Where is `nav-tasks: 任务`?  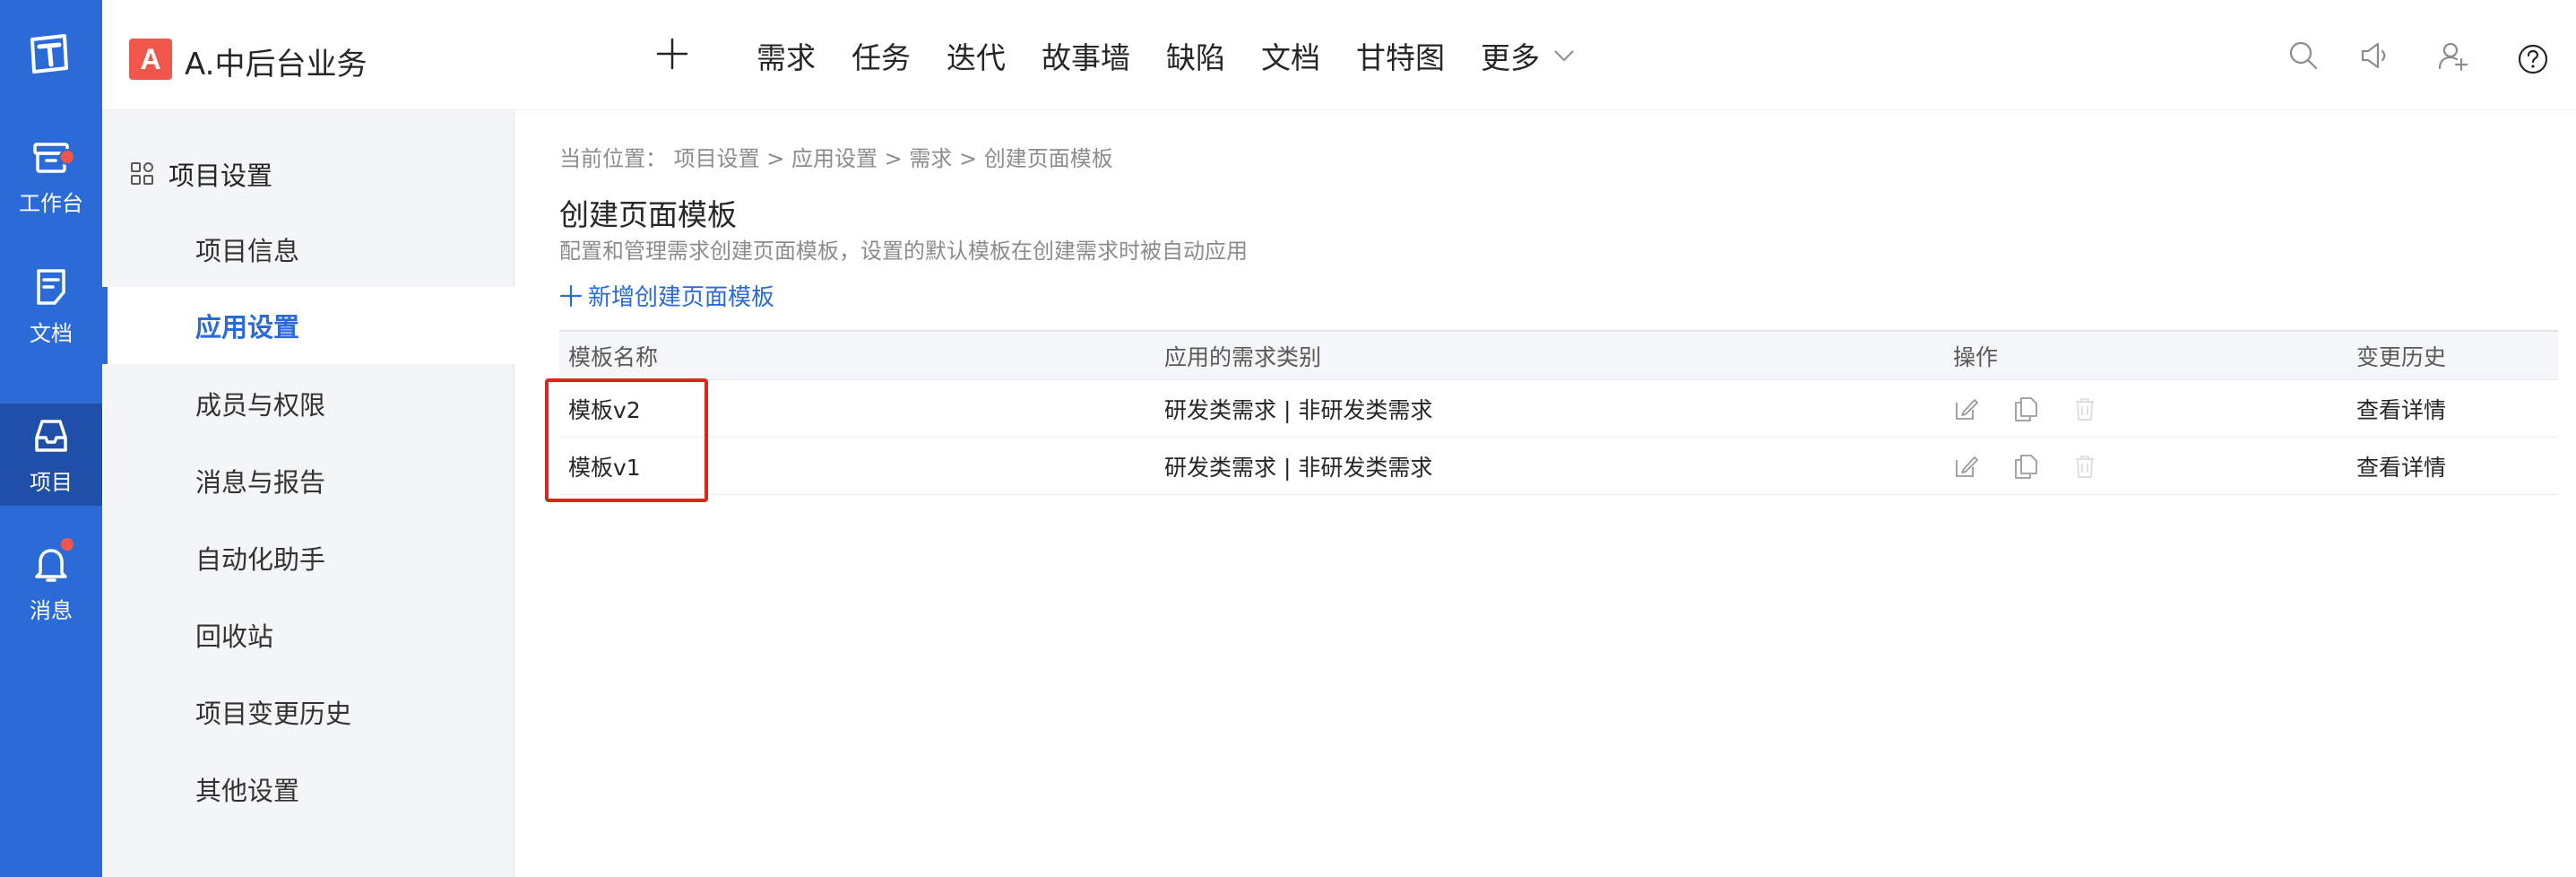
nav-tasks: 任务 is located at coordinates (881, 55).